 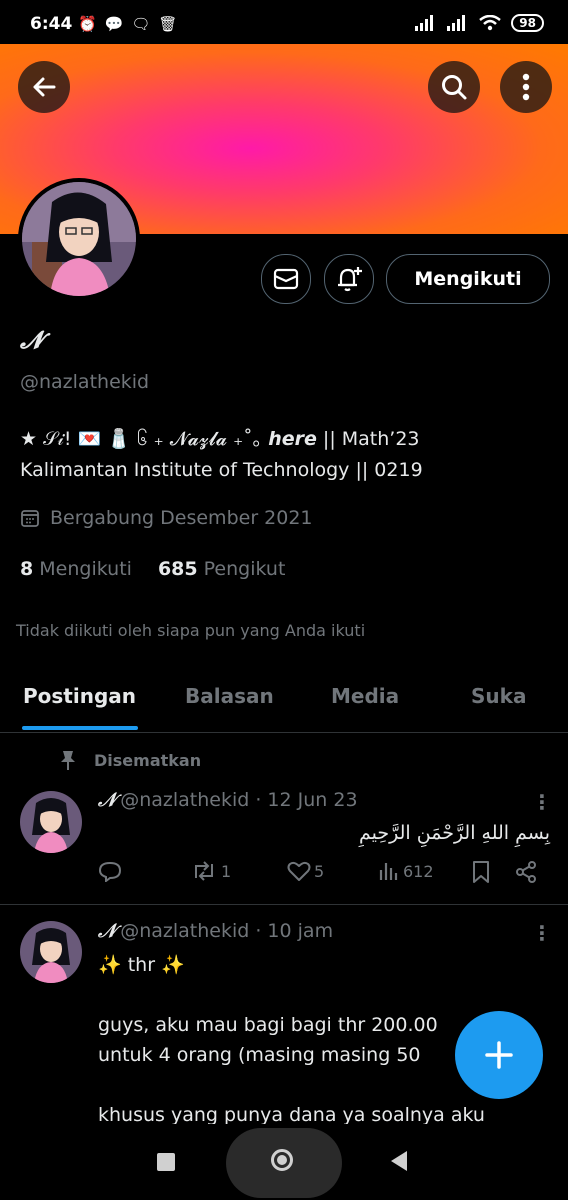 I want to click on reply-icon, so click(x=110, y=871).